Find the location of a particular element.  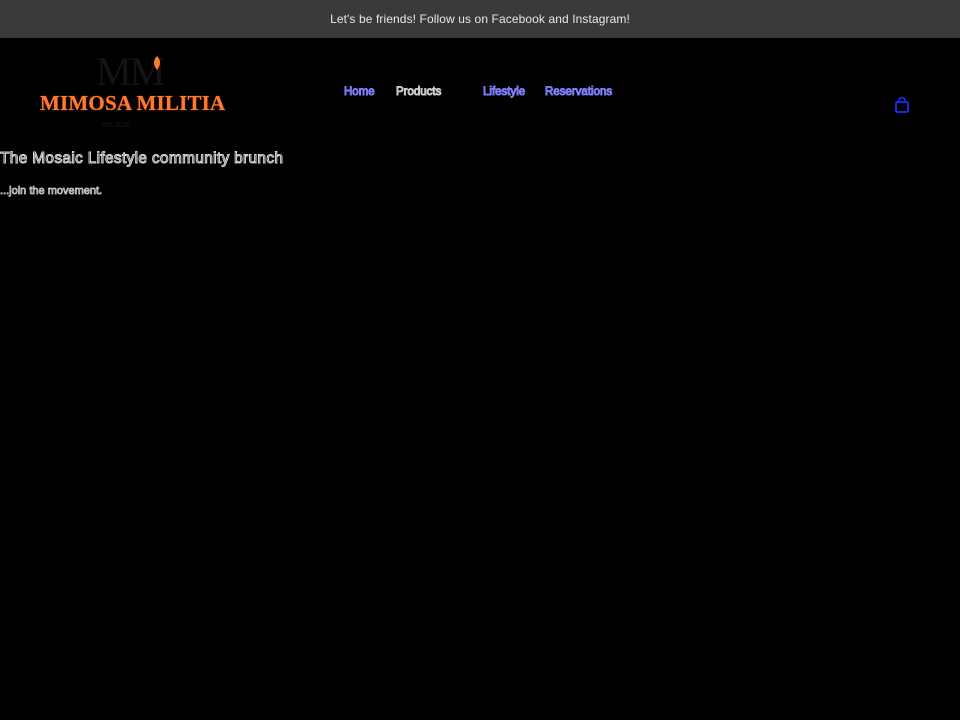

hero-subtitle: ...join the movement. is located at coordinates (51, 191).